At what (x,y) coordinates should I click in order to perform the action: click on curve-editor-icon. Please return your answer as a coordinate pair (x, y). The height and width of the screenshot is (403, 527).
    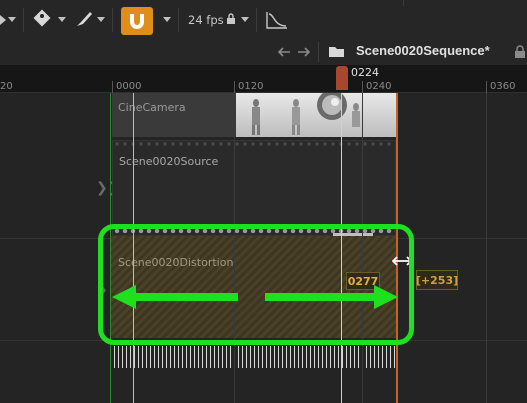
    Looking at the image, I should click on (276, 20).